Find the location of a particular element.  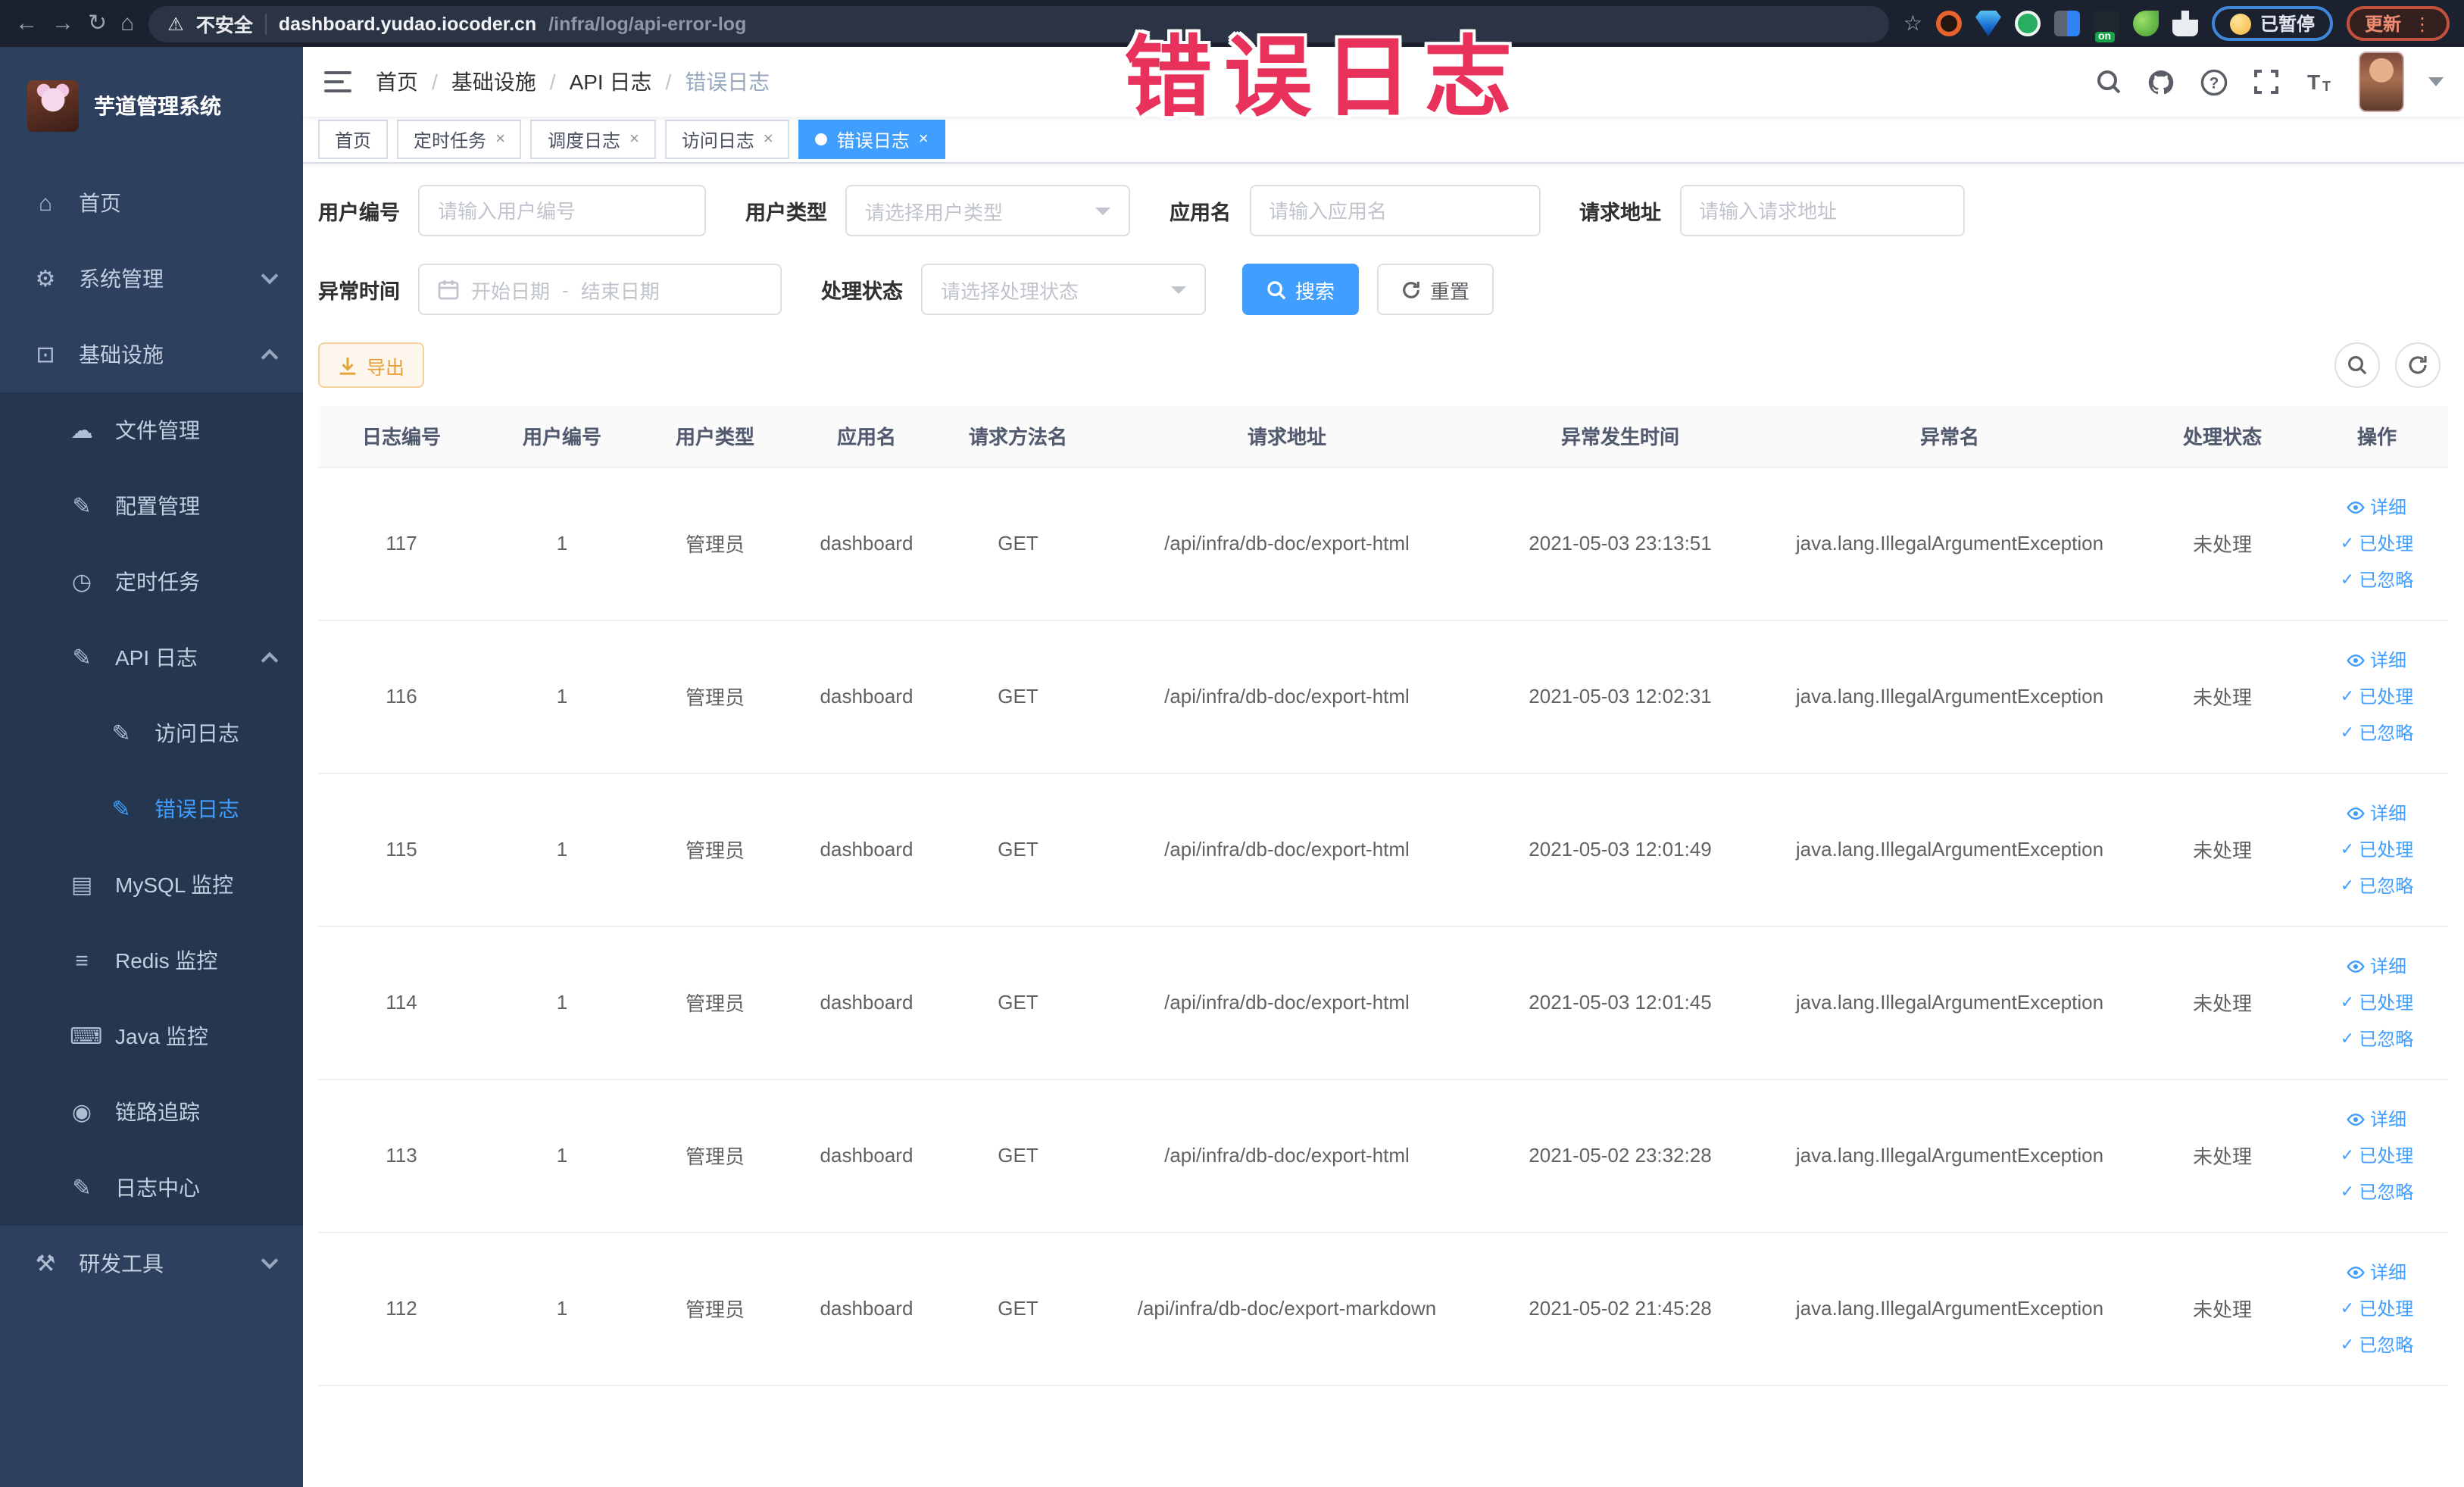

breadcrumb-item-首页: 首页 is located at coordinates (397, 82).